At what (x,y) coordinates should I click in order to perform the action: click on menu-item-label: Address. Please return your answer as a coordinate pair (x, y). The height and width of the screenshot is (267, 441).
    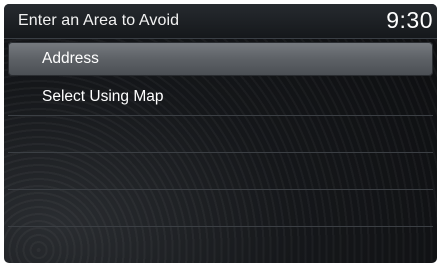
    Looking at the image, I should click on (70, 58).